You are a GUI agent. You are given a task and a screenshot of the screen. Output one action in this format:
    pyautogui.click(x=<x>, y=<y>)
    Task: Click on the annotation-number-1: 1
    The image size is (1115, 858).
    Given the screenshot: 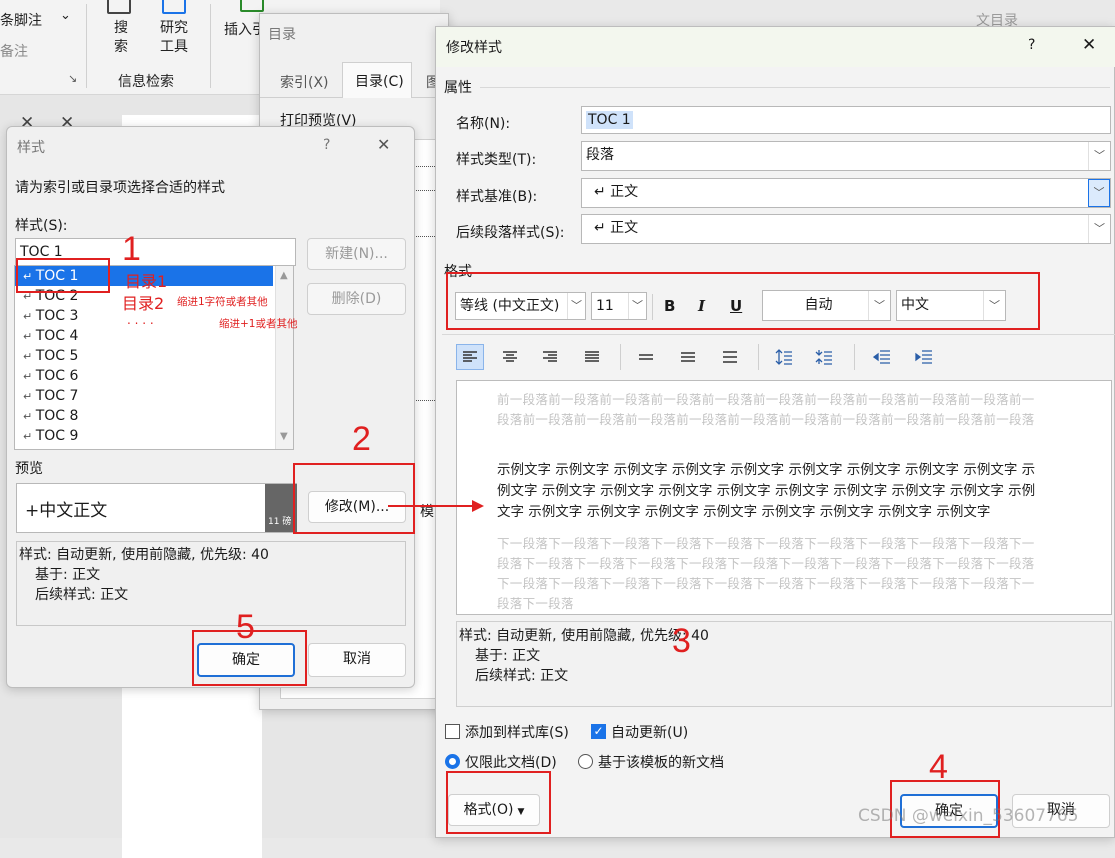 What is the action you would take?
    pyautogui.click(x=131, y=249)
    